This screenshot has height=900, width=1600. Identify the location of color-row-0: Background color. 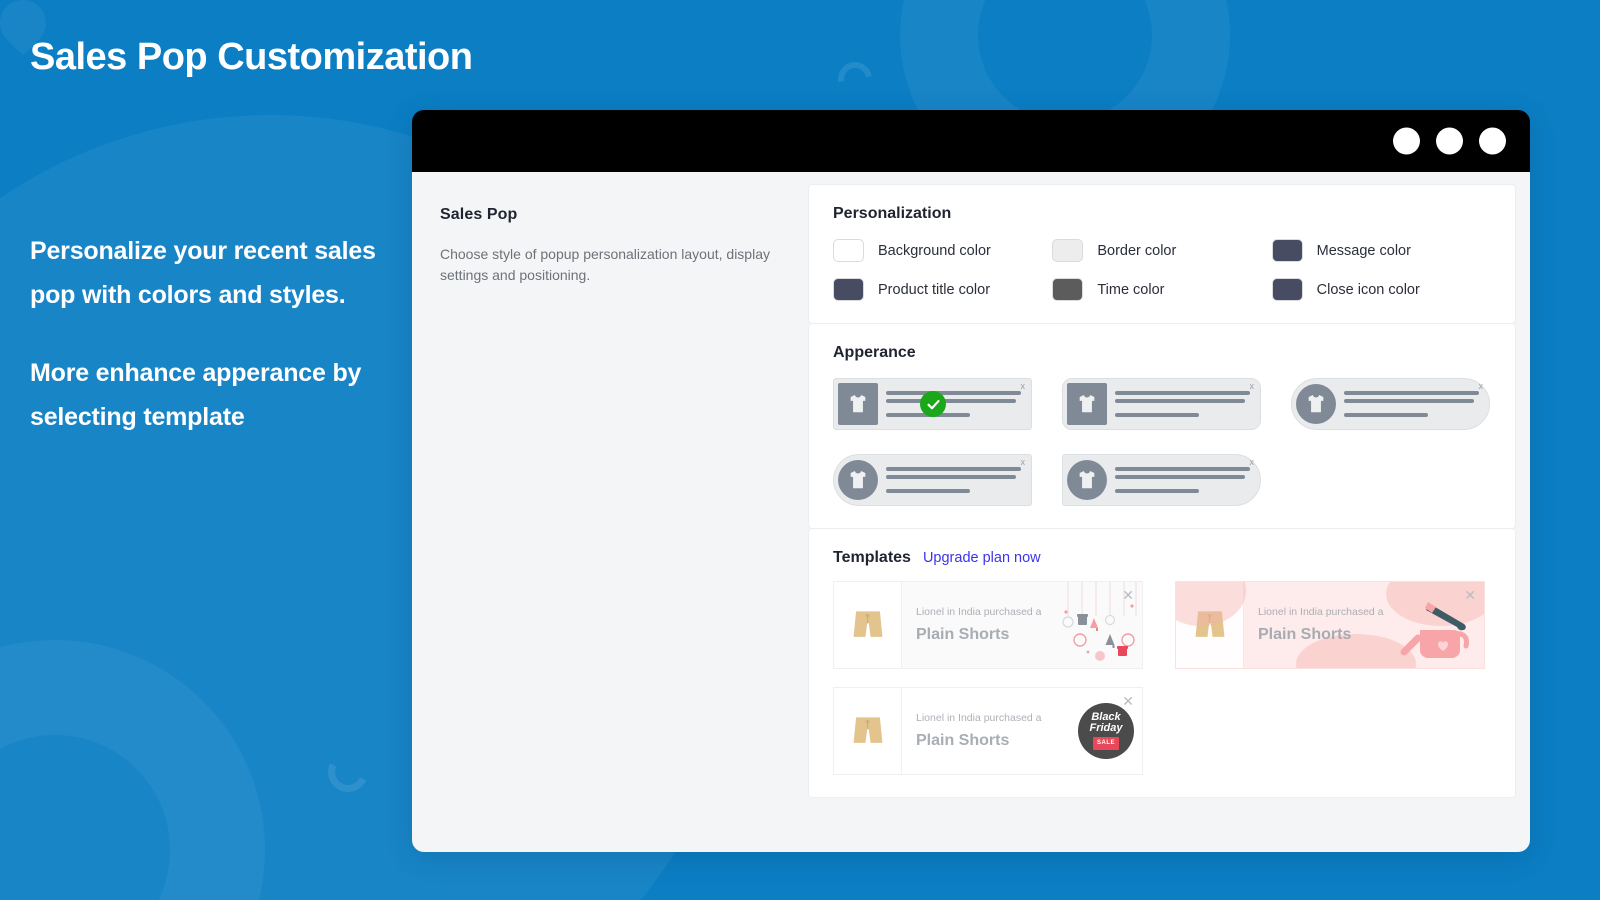
(942, 250).